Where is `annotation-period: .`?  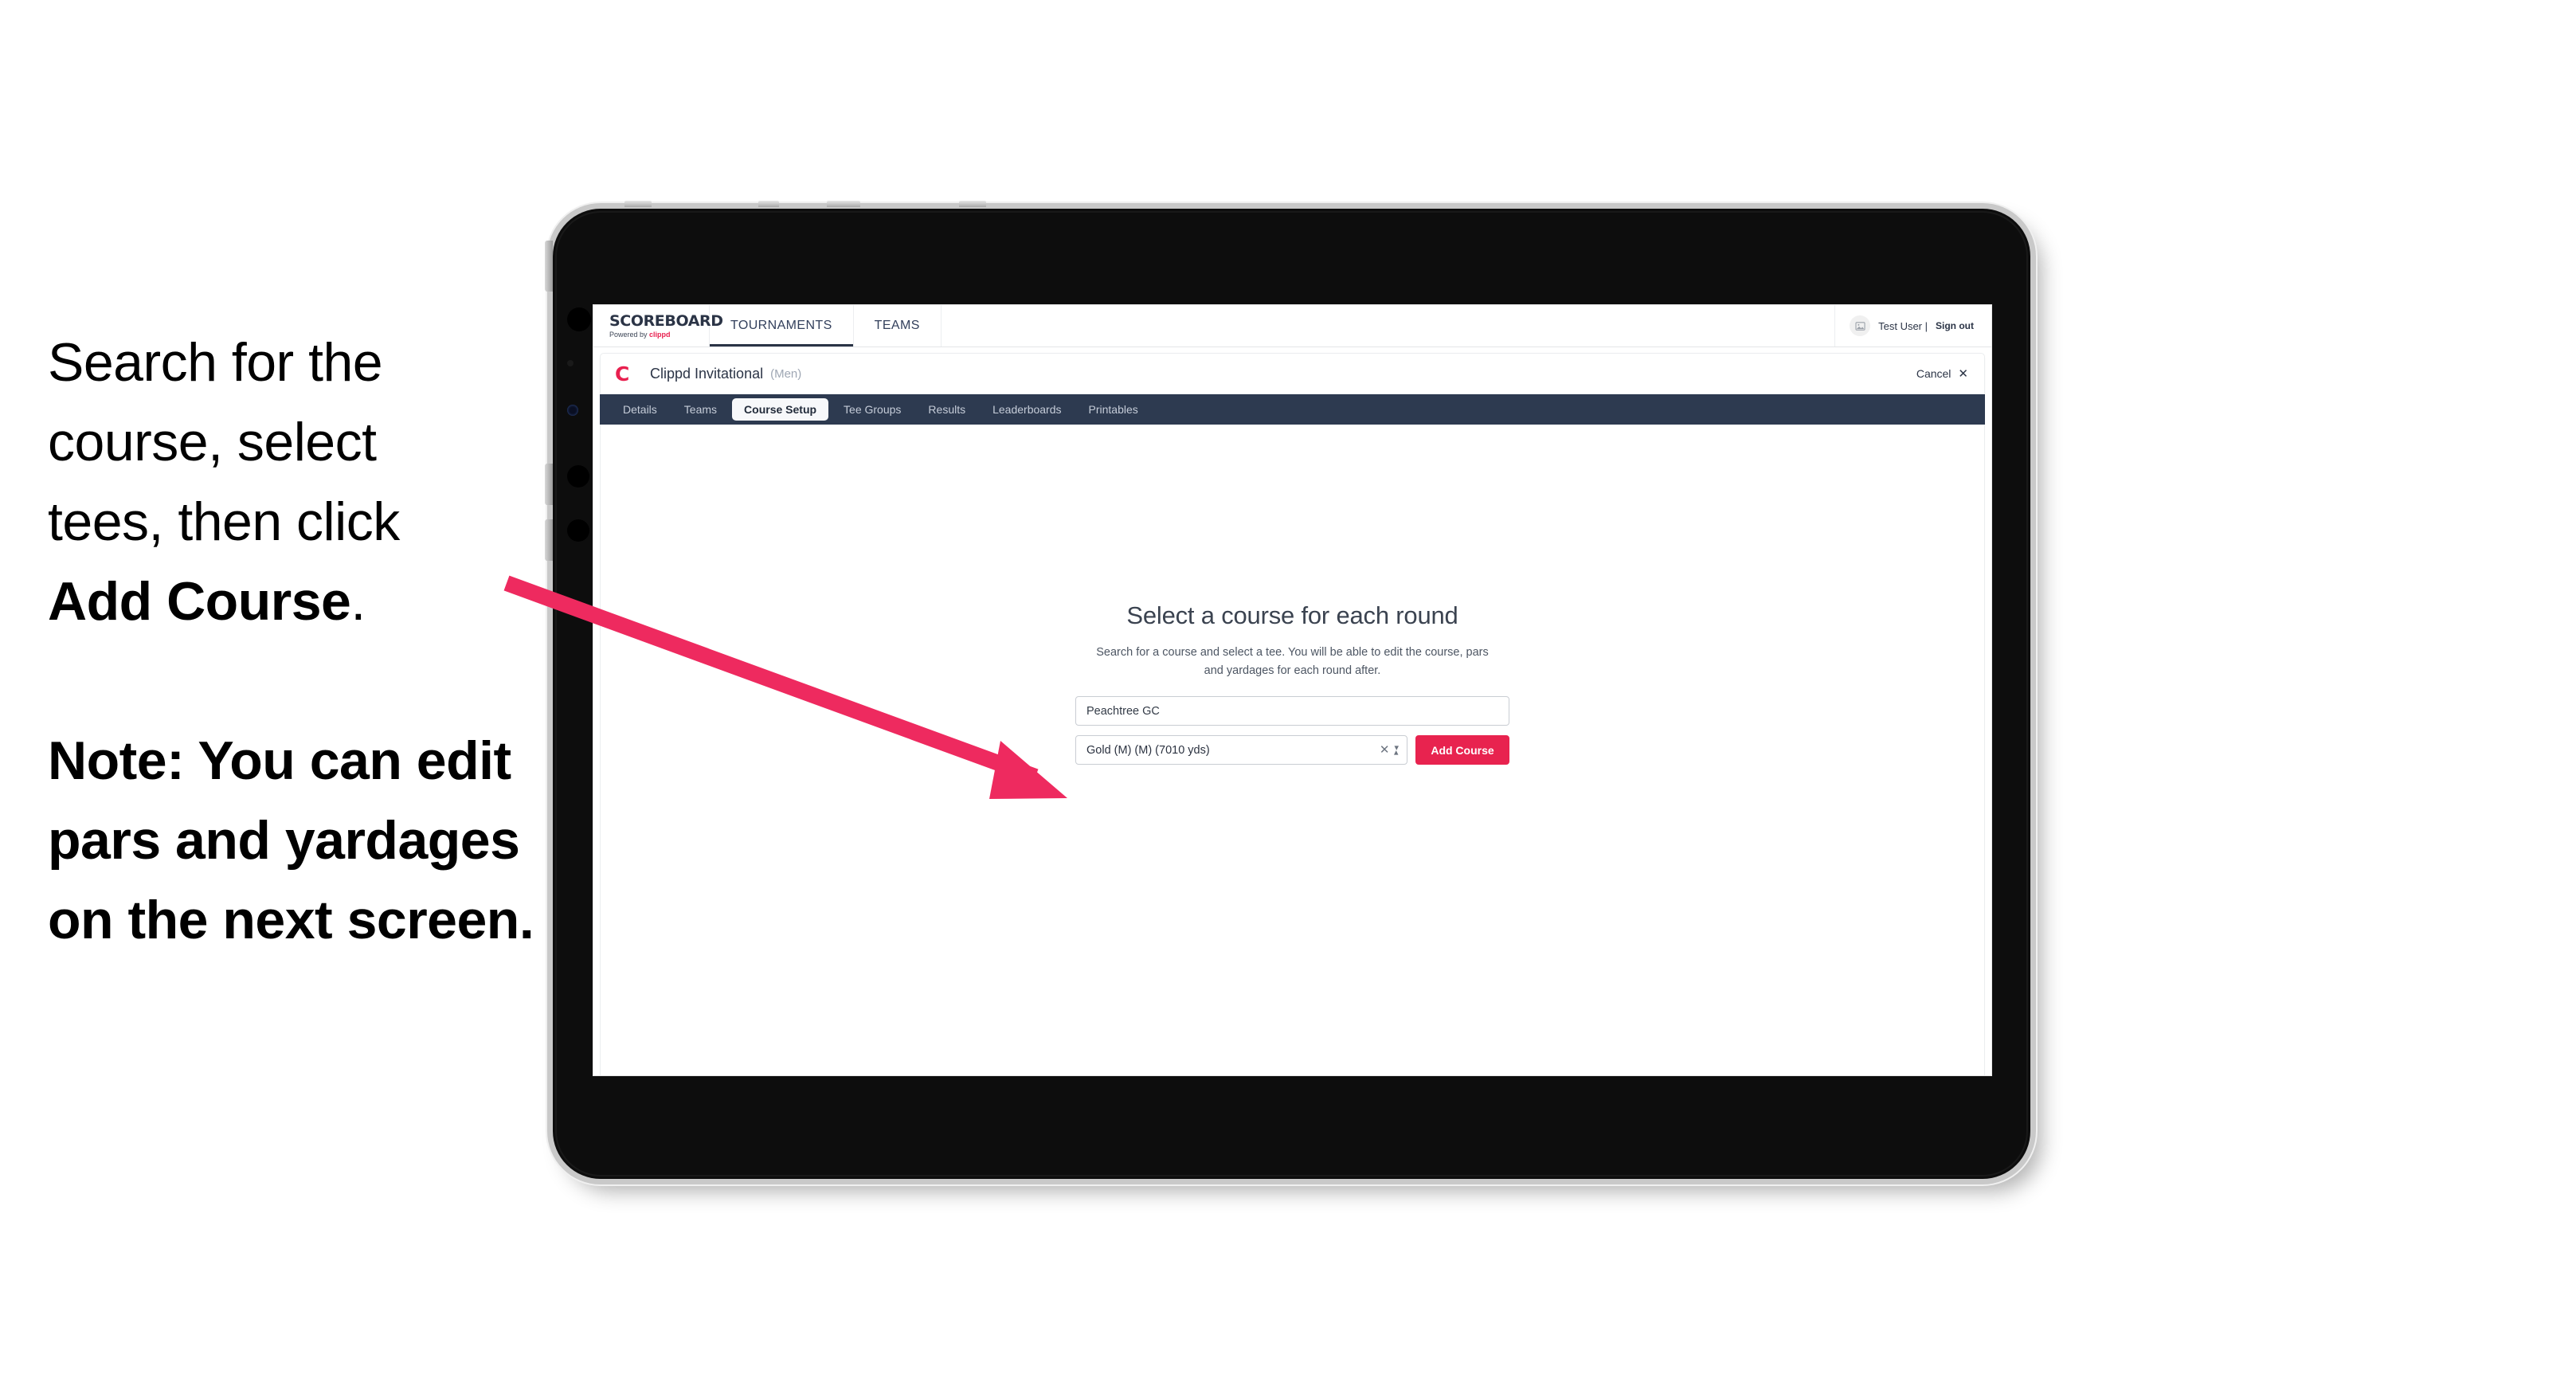 annotation-period: . is located at coordinates (358, 601).